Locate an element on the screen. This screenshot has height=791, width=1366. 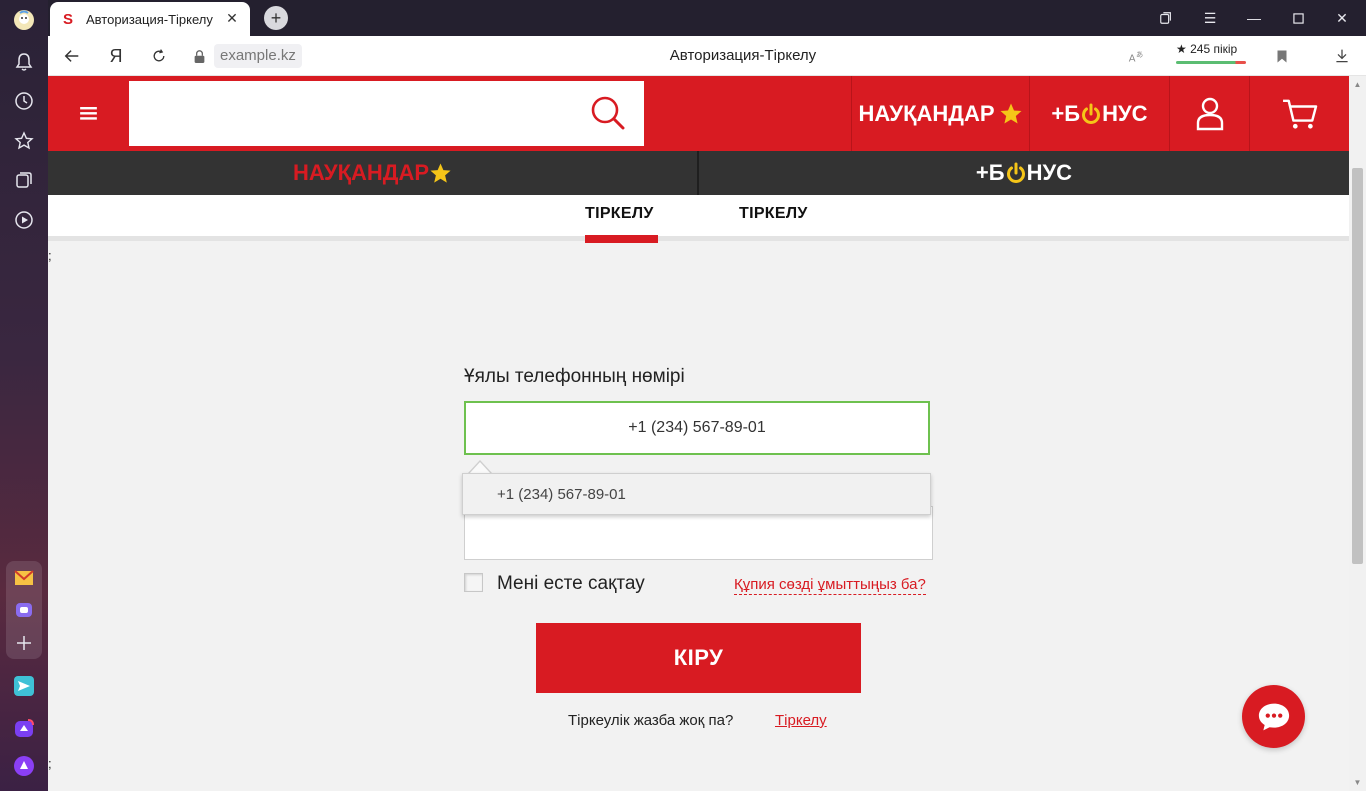
translate-icon: Aあ is located at coordinates (1136, 56).